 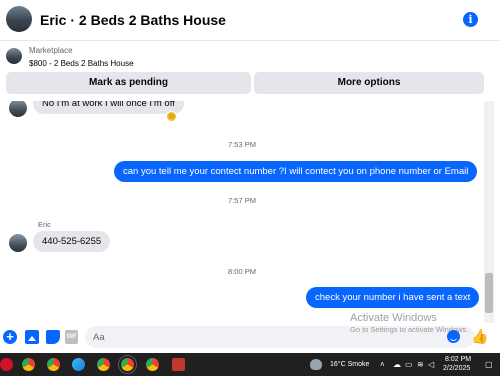 What do you see at coordinates (44, 224) in the screenshot?
I see `sender-name: Eric` at bounding box center [44, 224].